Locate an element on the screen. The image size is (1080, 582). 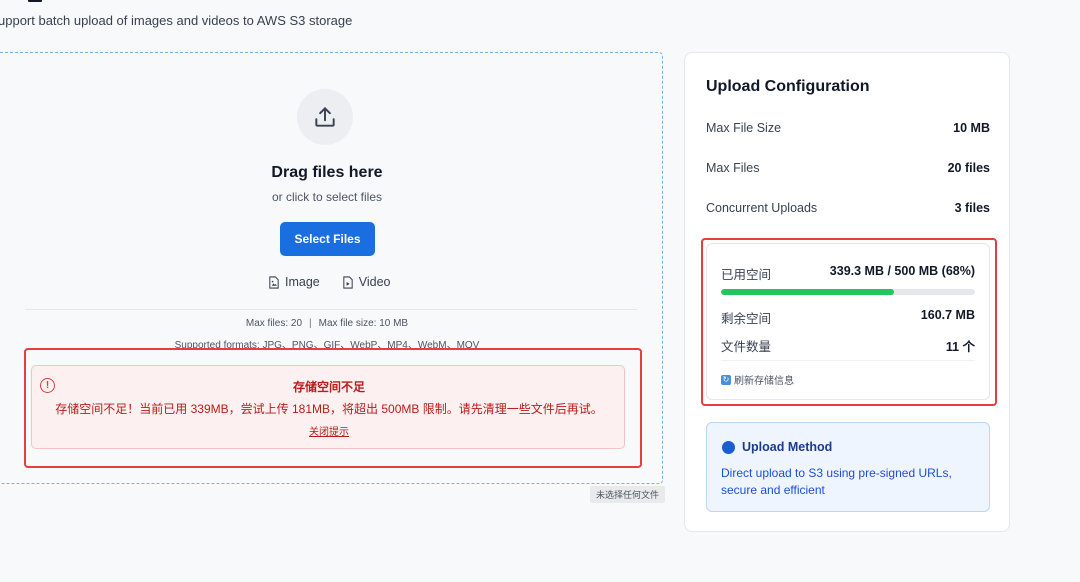
config-value: 3 files is located at coordinates (972, 208).